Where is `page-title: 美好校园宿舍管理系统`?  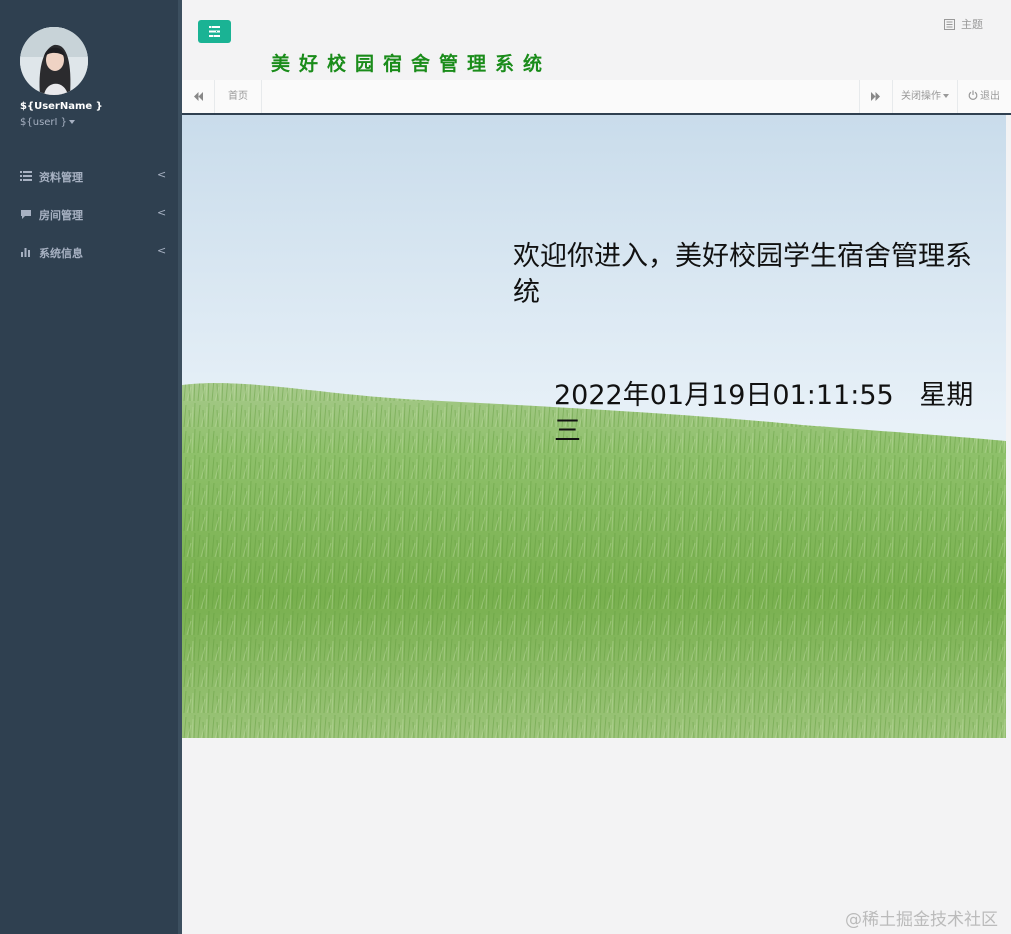 page-title: 美好校园宿舍管理系统 is located at coordinates (411, 64).